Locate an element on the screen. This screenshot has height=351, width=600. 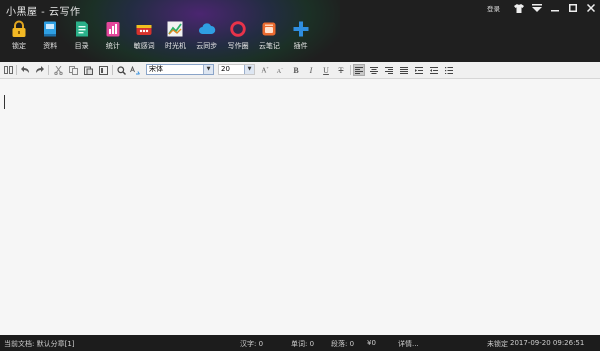
main-toolbar: 锁定 资料 目录 统计 敏感词 时光机 云同步 写作圈 云笔记 插件 is located at coordinates (160, 35).